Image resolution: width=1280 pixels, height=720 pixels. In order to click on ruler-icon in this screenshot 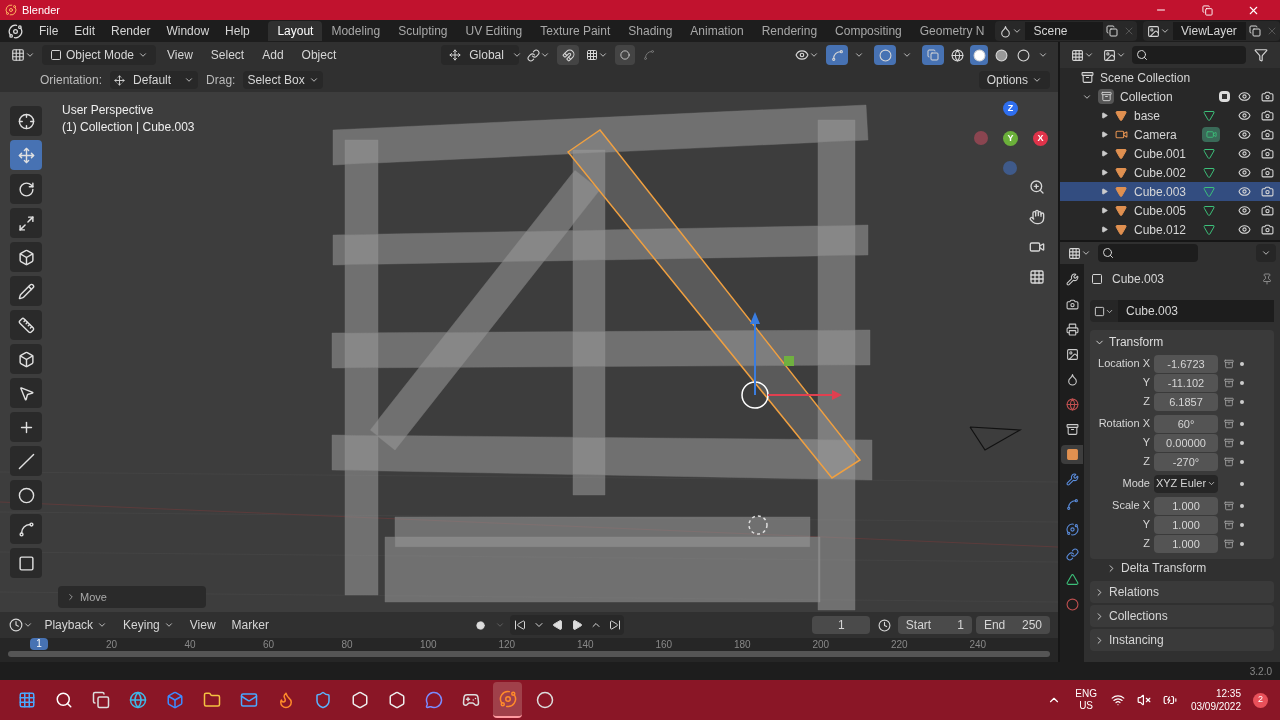, I will do `click(26, 325)`.